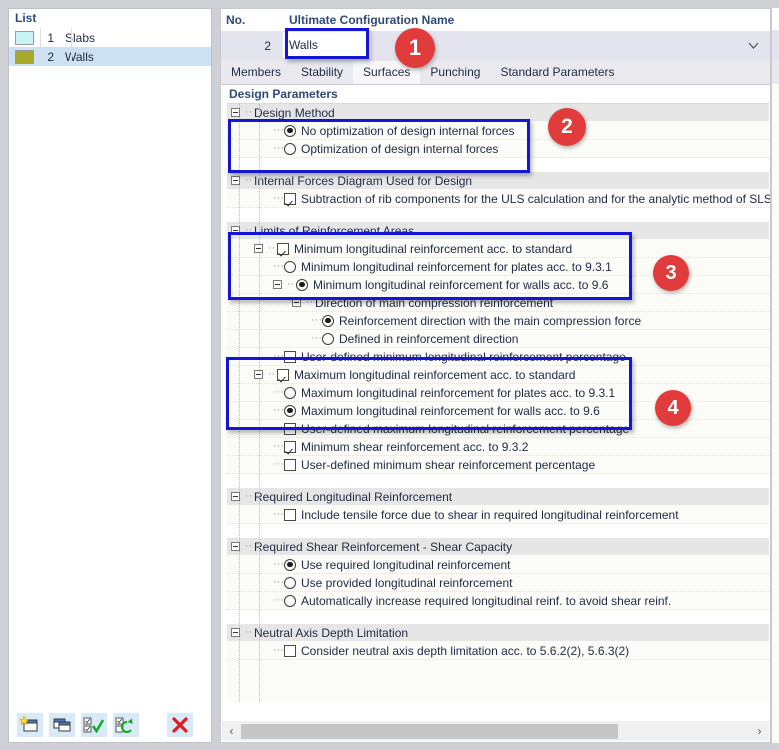 The width and height of the screenshot is (779, 750). What do you see at coordinates (406, 564) in the screenshot?
I see `parameter-label: Use required longitudinal reinforcement` at bounding box center [406, 564].